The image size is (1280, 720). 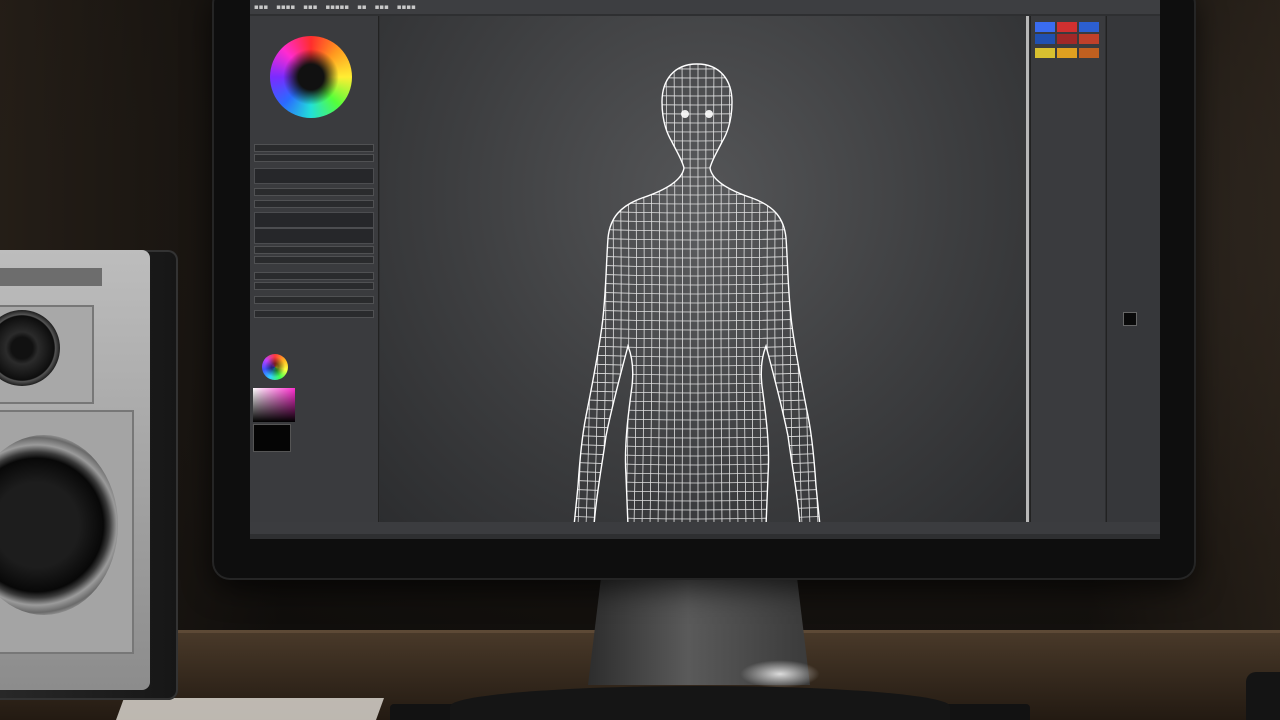 I want to click on speaker, so click(x=89, y=475).